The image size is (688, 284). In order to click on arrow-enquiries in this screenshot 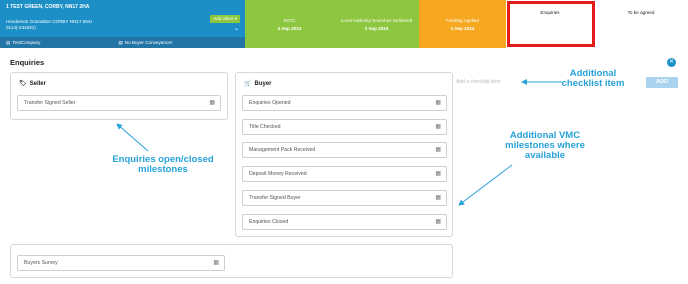, I will do `click(132, 137)`.